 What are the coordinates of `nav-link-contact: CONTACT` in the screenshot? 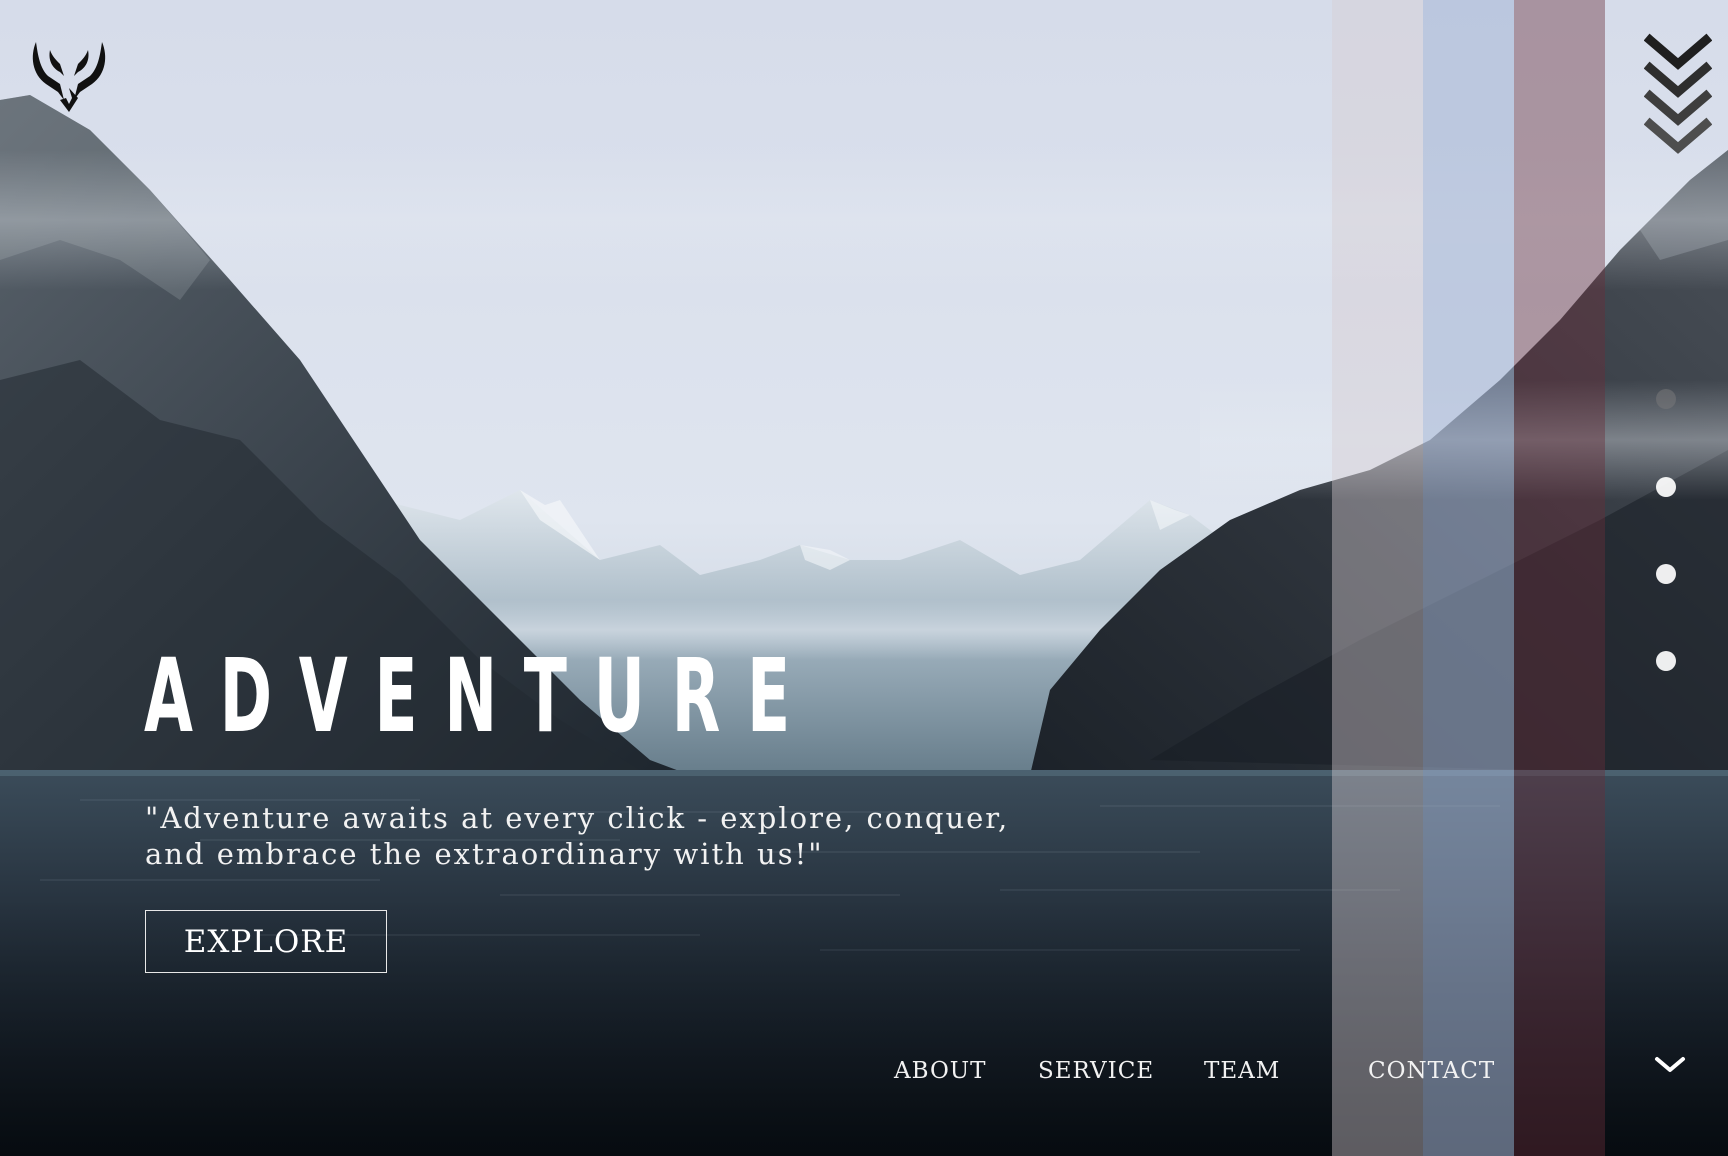 It's located at (1431, 1071).